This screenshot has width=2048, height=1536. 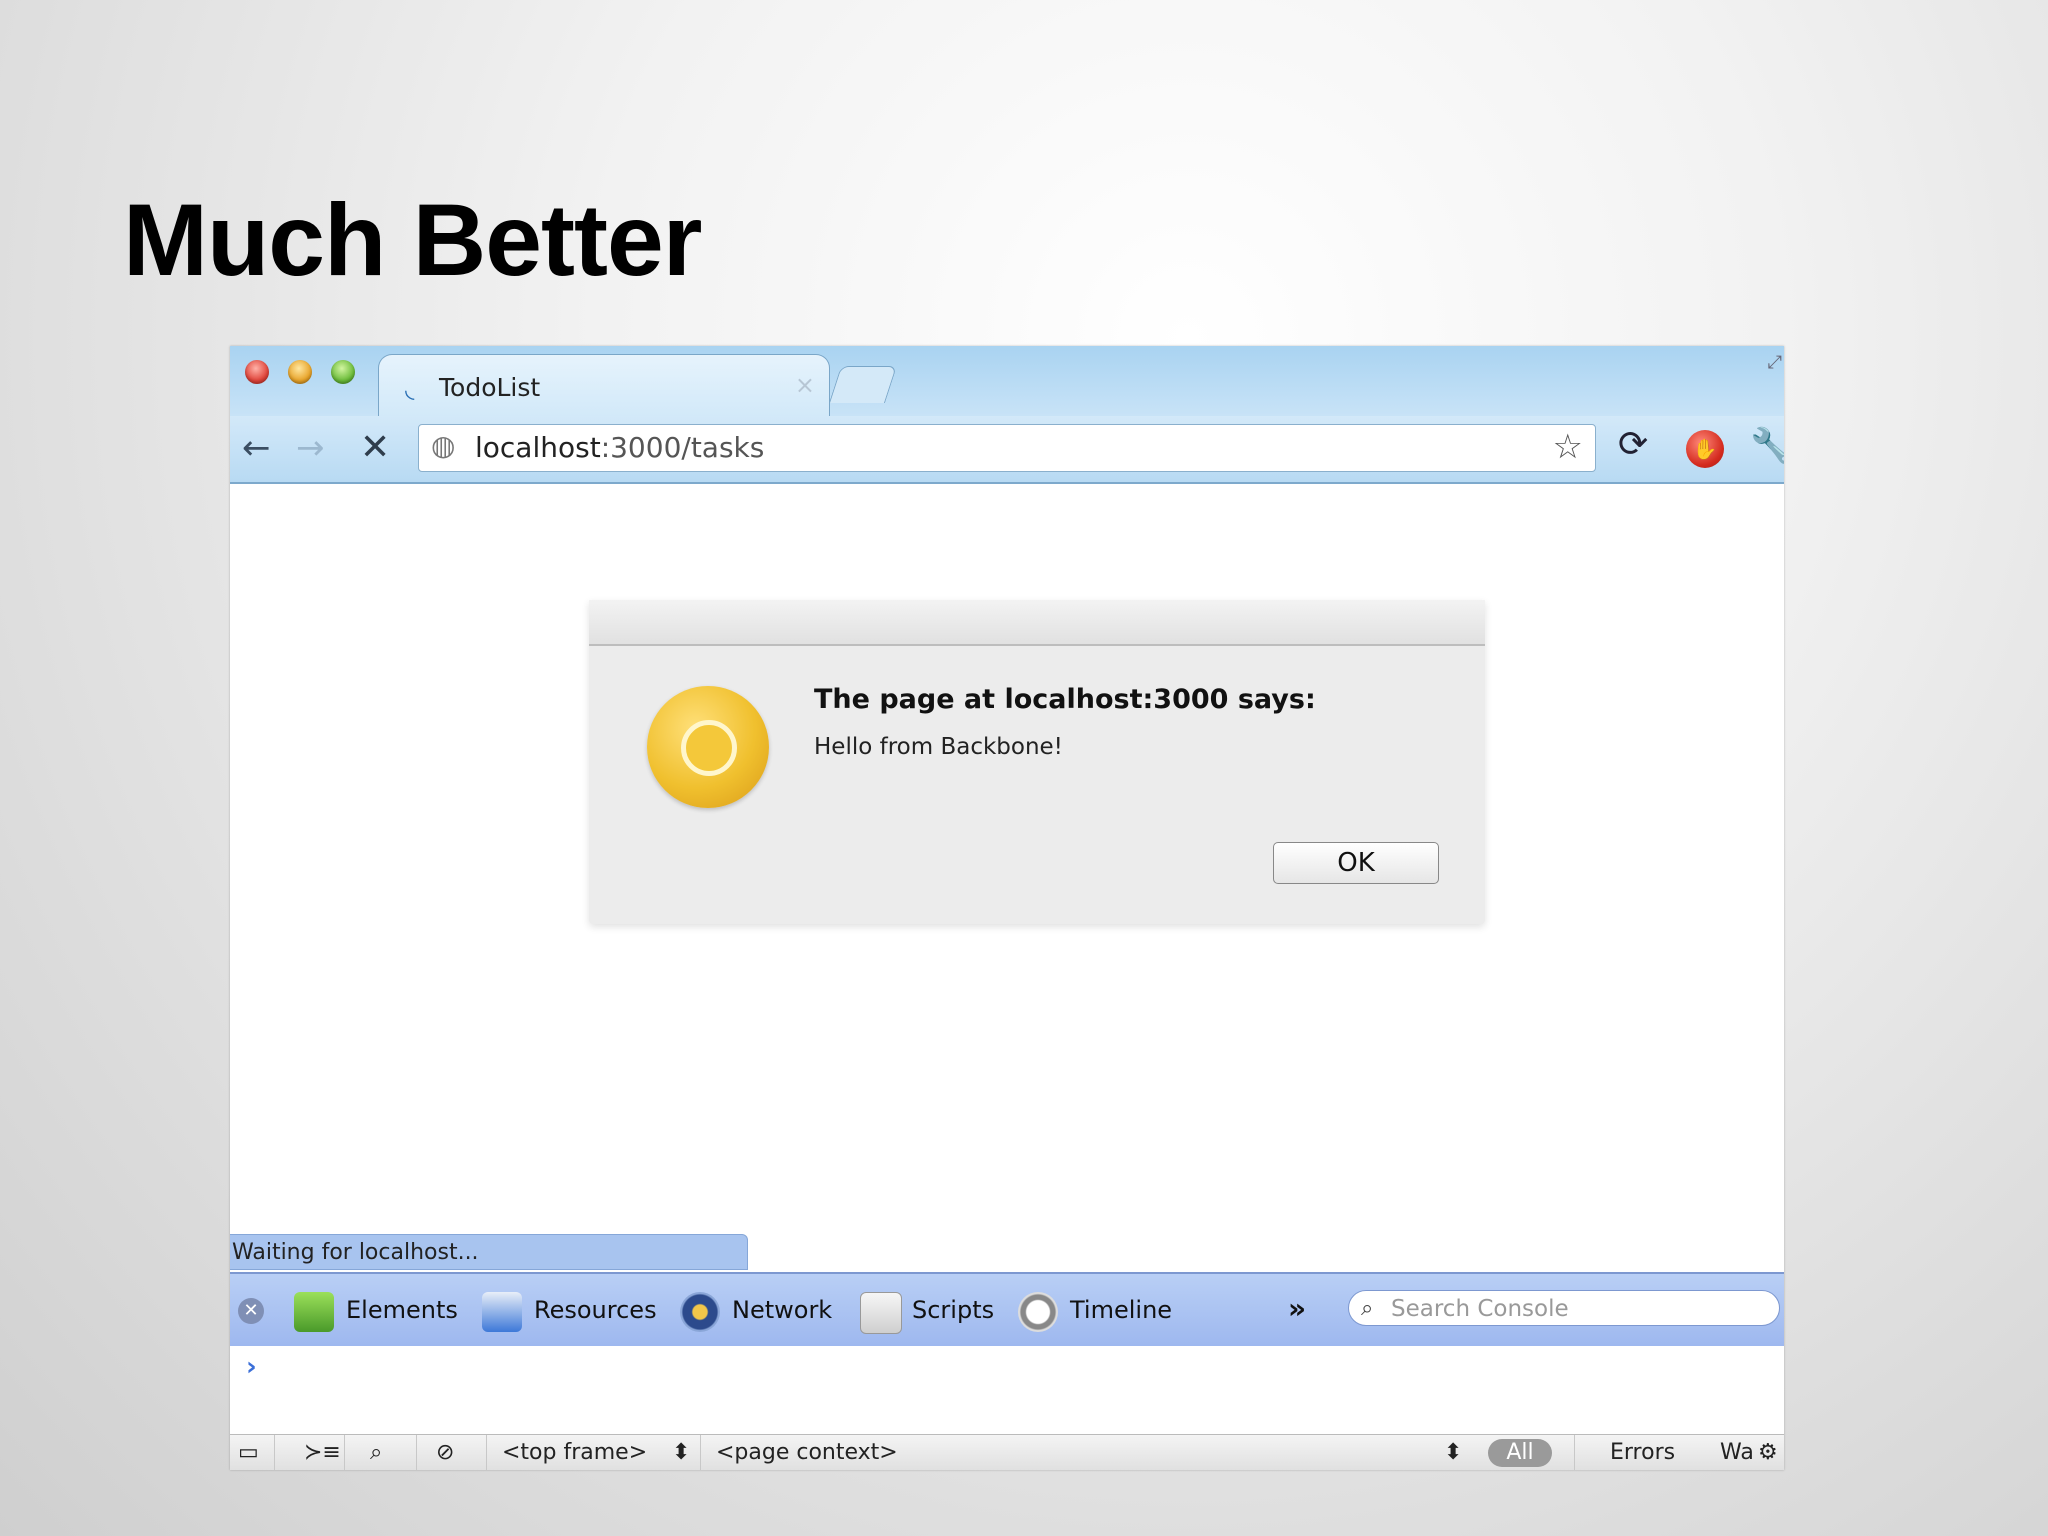 I want to click on filter-errors: Errors, so click(x=1642, y=1453).